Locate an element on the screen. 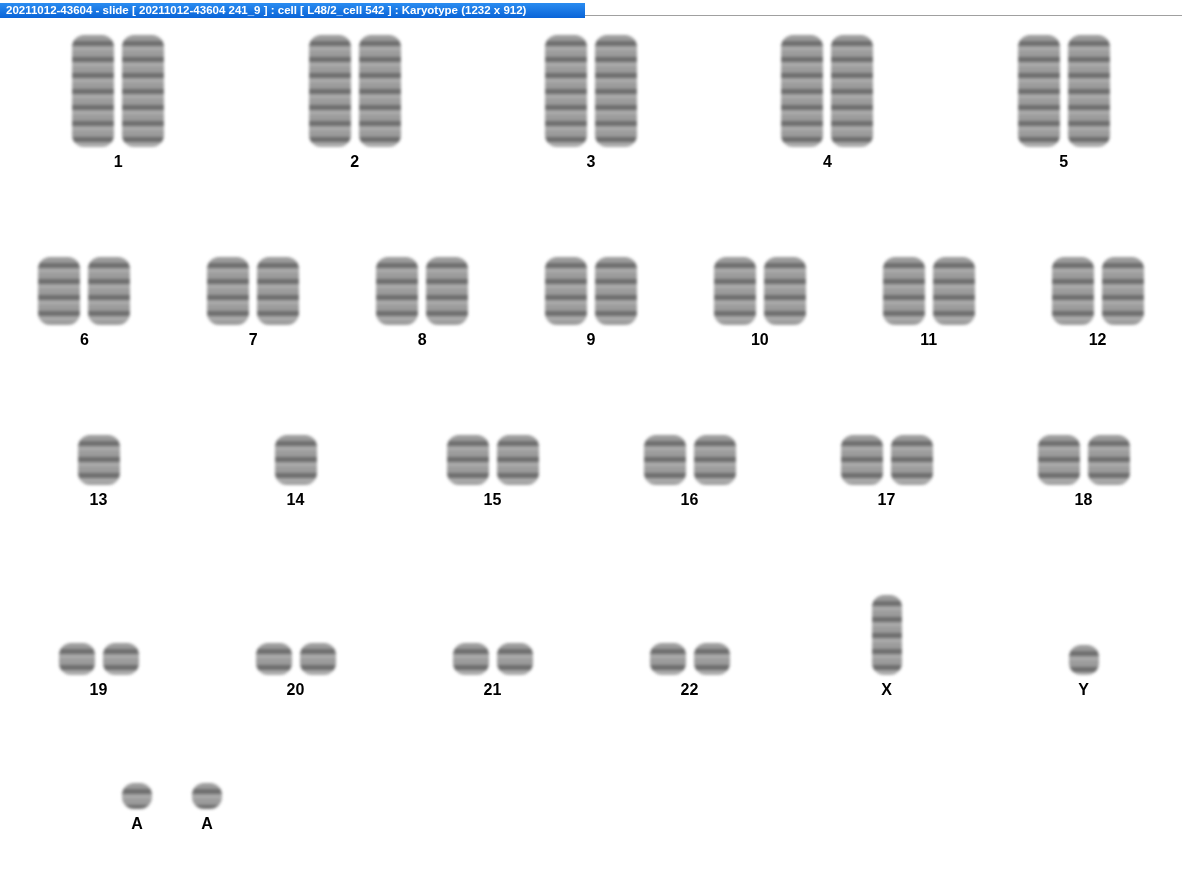 This screenshot has width=1182, height=889. chromosome-label: 11 is located at coordinates (929, 340).